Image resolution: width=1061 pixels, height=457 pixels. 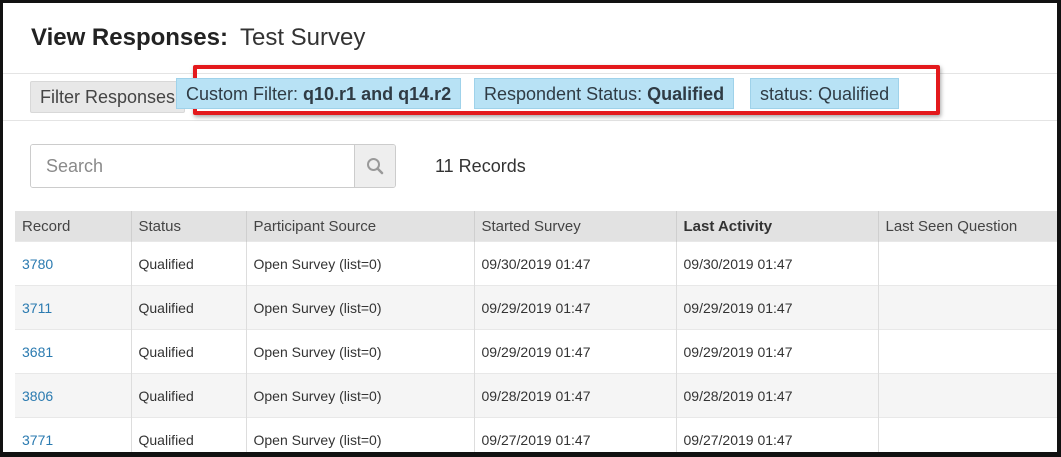 I want to click on page-label: View Responses:, so click(x=129, y=37).